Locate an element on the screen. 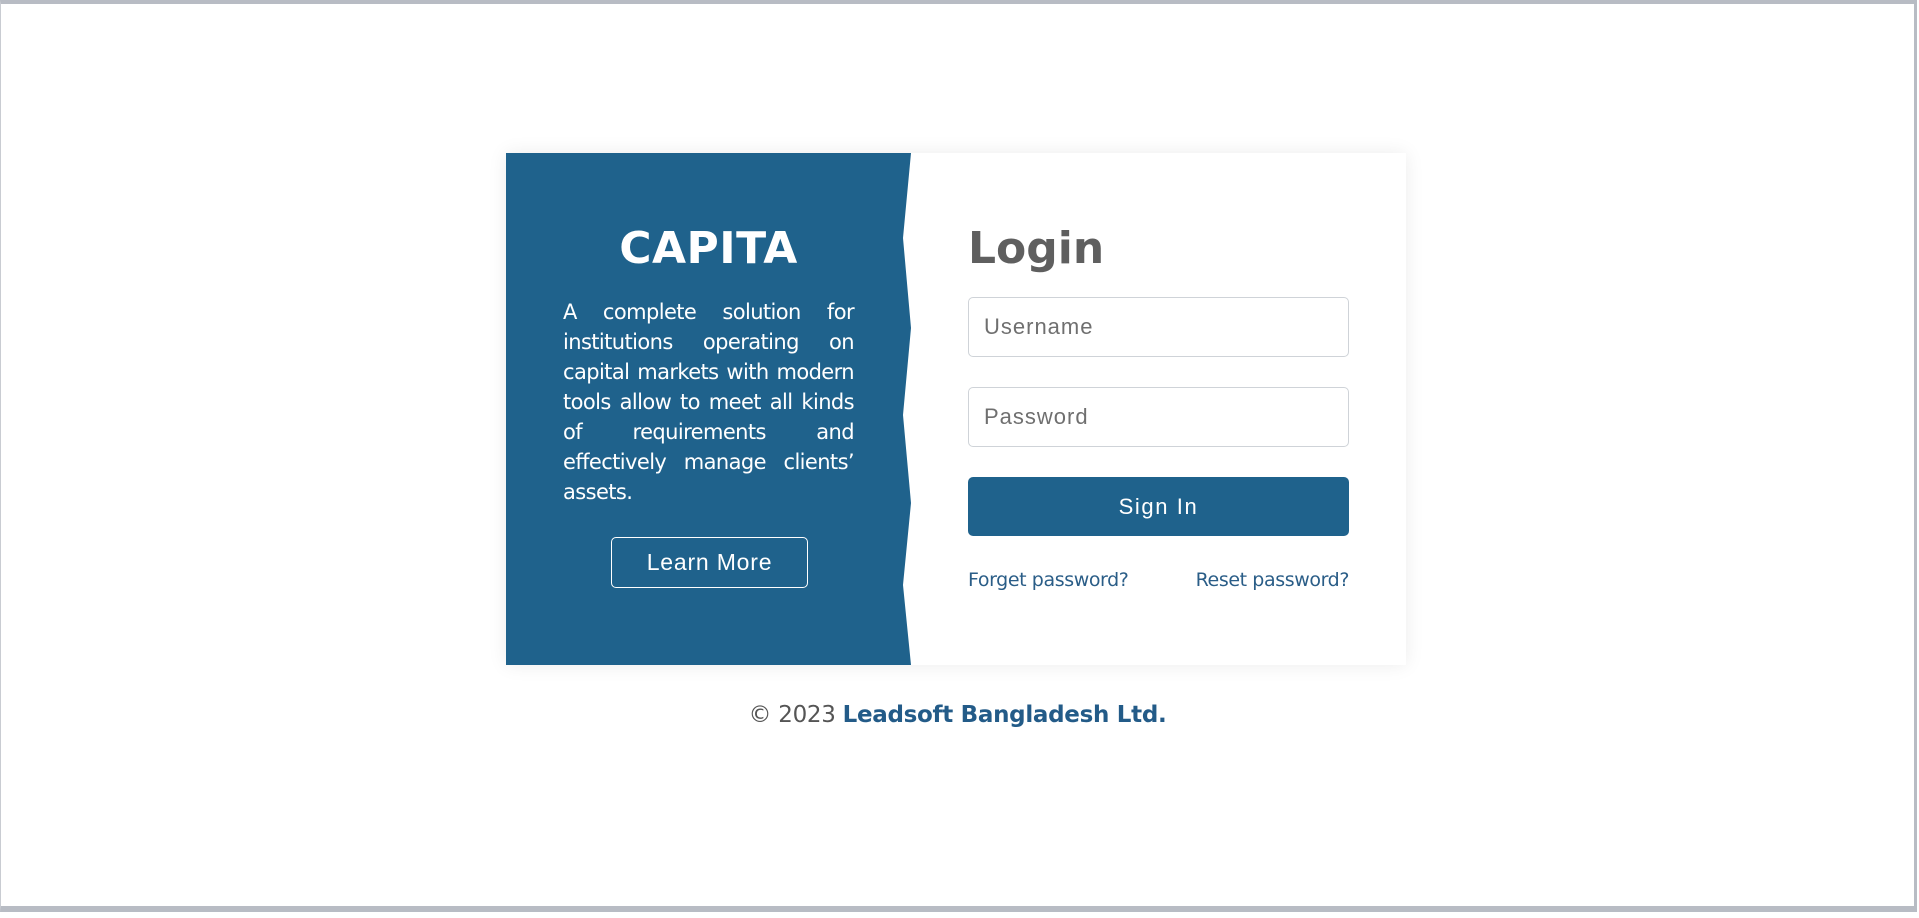 The image size is (1919, 918). reset-password-link: Reset password? is located at coordinates (1273, 580).